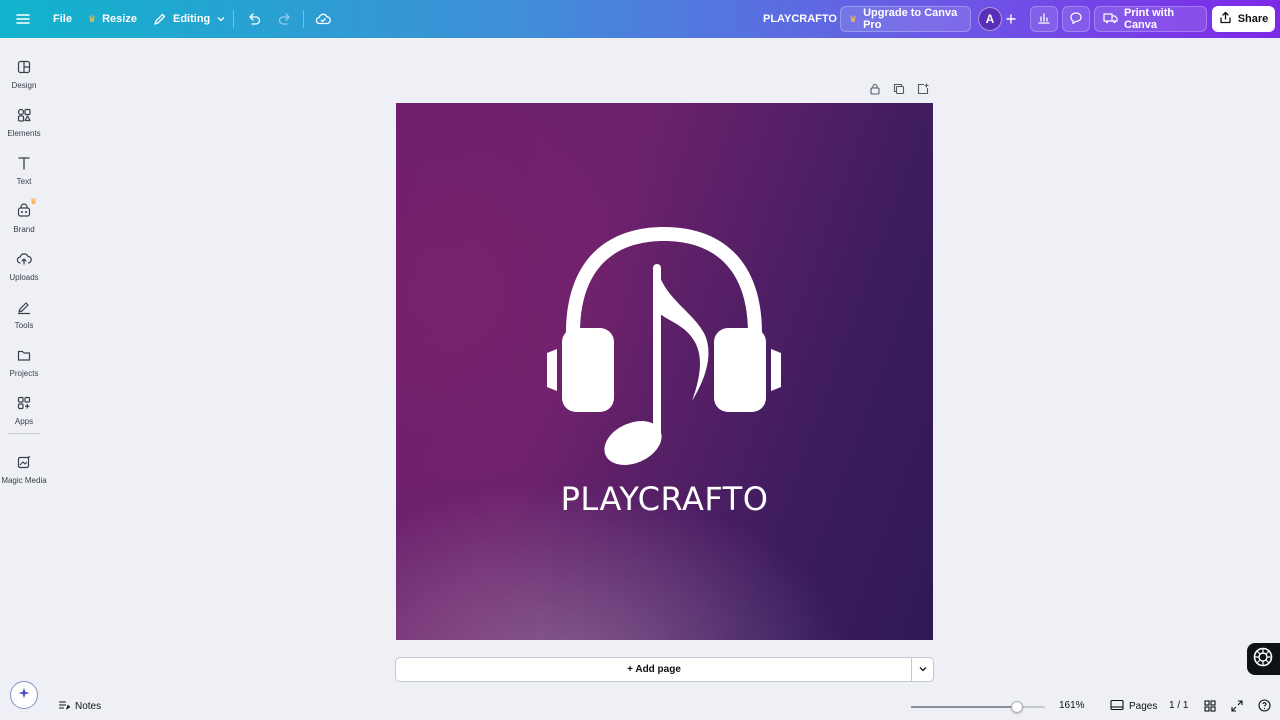  I want to click on resize-label: Resize, so click(119, 19).